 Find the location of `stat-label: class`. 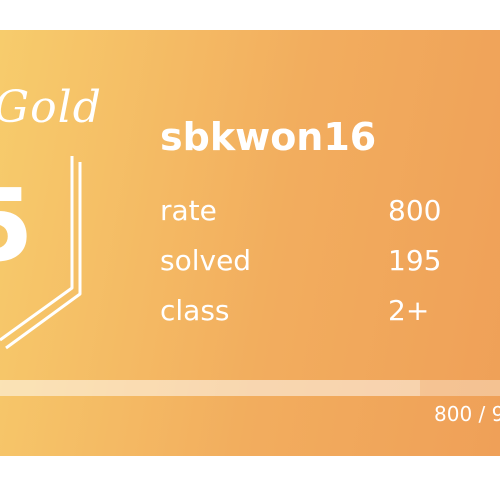

stat-label: class is located at coordinates (195, 310).